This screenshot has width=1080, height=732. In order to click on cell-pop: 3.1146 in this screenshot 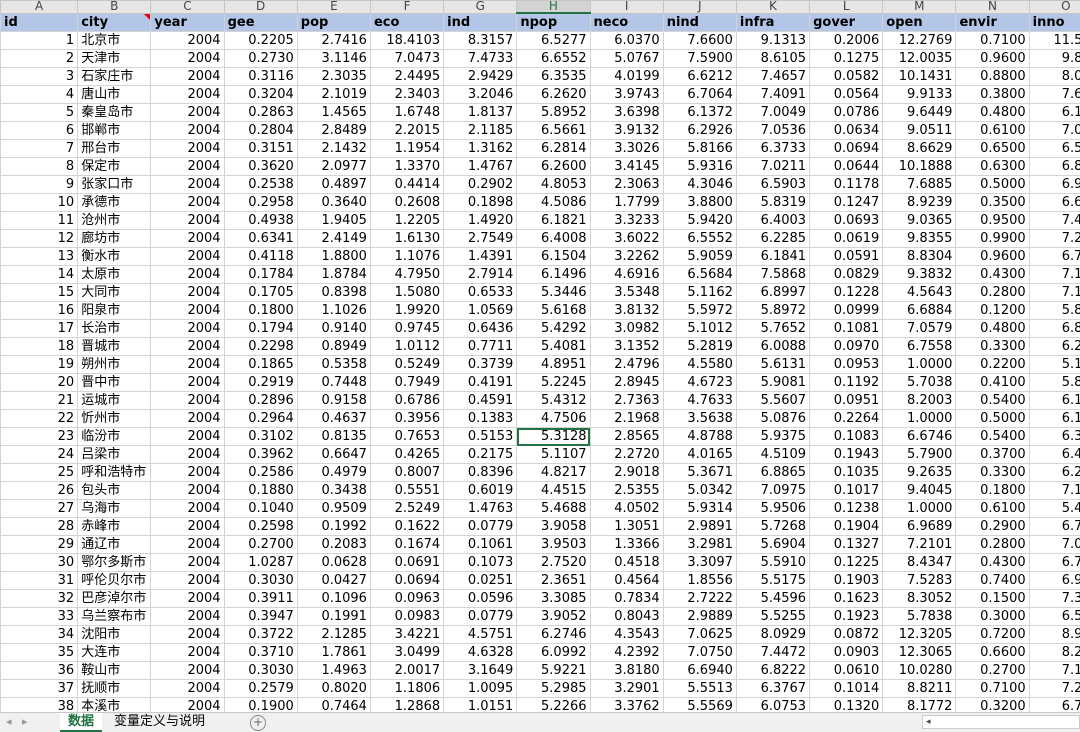, I will do `click(333, 58)`.